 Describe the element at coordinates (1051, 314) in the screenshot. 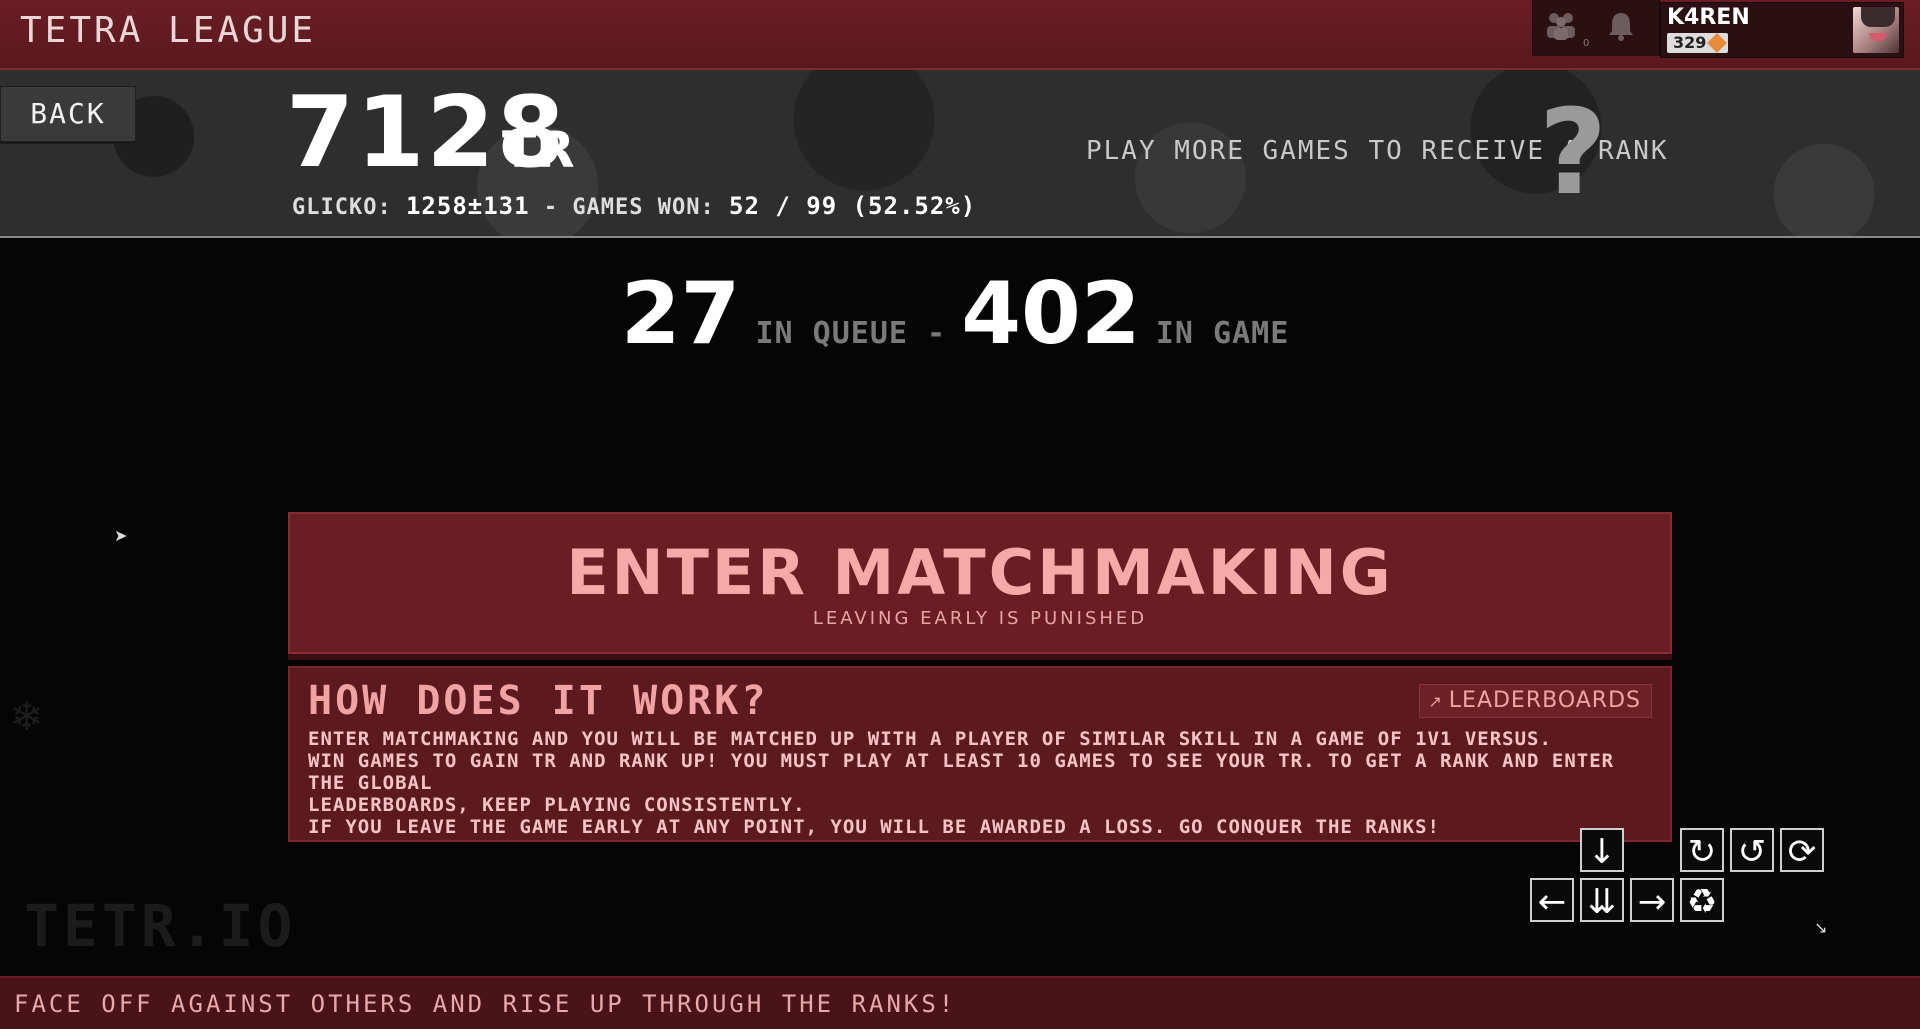

I see `in-game-count: 402` at that location.